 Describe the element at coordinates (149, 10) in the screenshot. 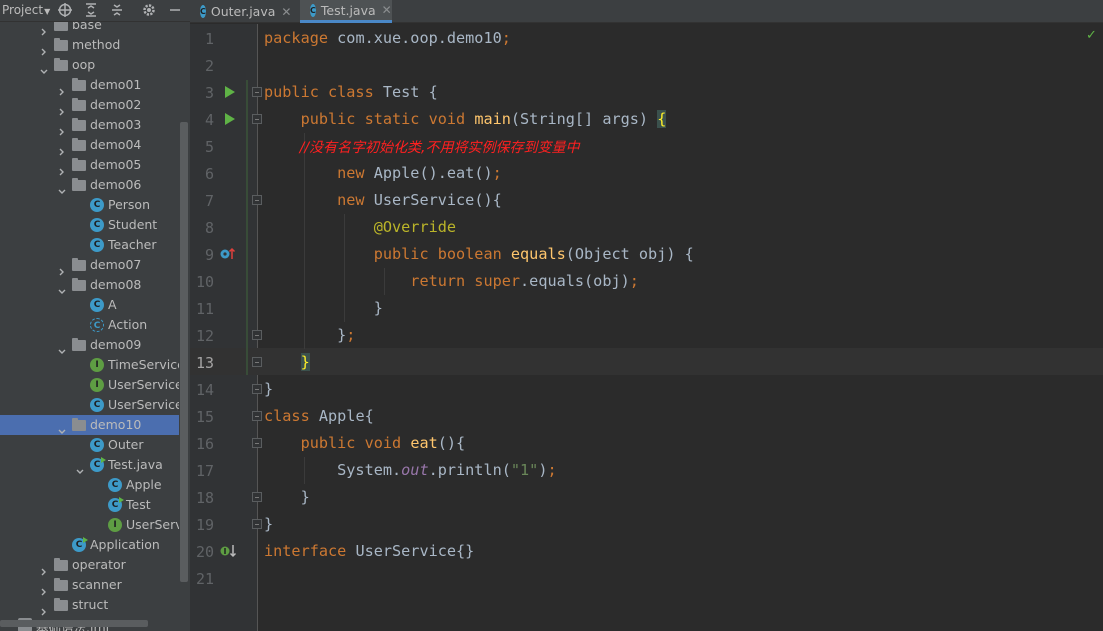

I see `gear-icon` at that location.